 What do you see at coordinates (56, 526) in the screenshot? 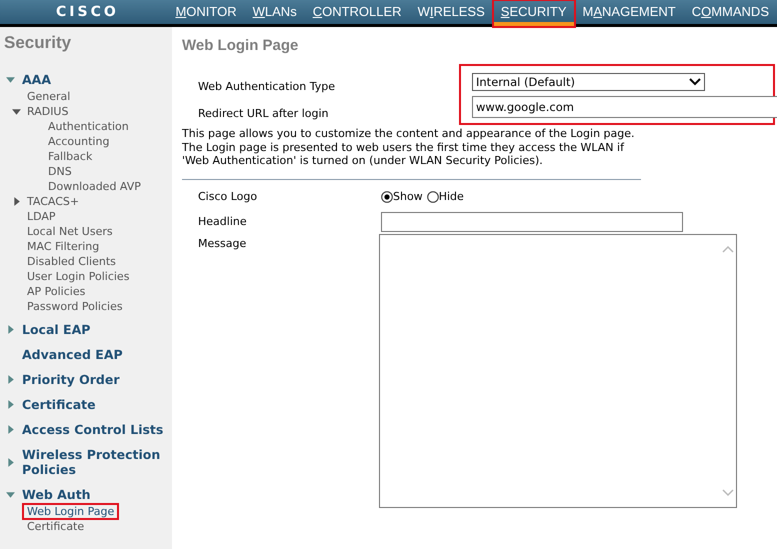
I see `tree-item: Certificate` at bounding box center [56, 526].